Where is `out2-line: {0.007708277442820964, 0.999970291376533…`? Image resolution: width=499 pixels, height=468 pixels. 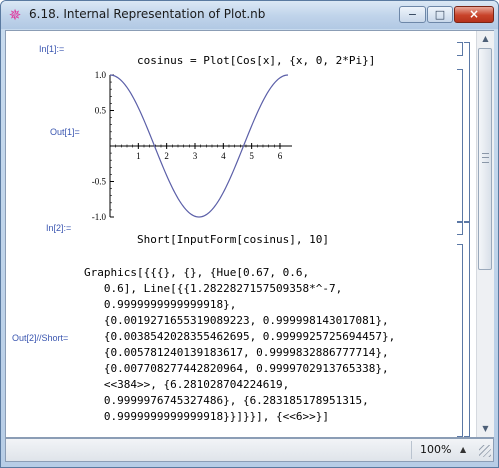
out2-line: {0.007708277442820964, 0.999970291376533… is located at coordinates (236, 368).